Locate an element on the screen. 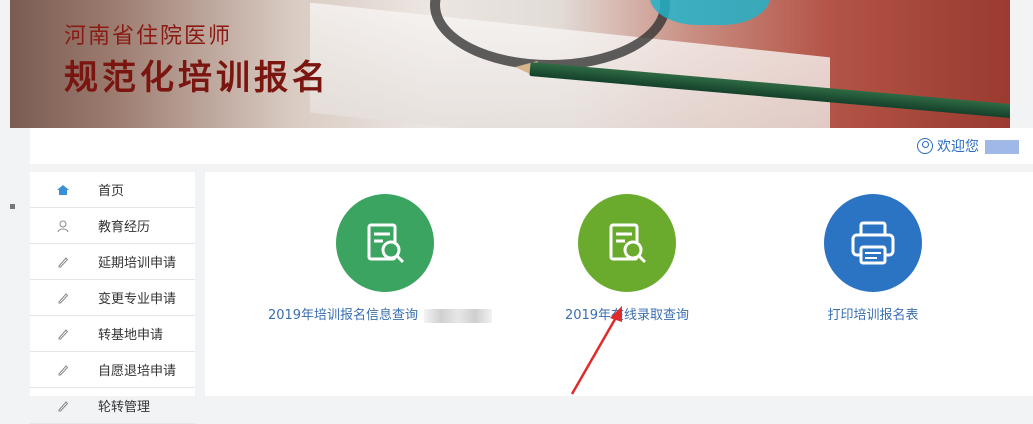  tile-registration-query: 2019年培训报名信息查询 is located at coordinates (380, 258).